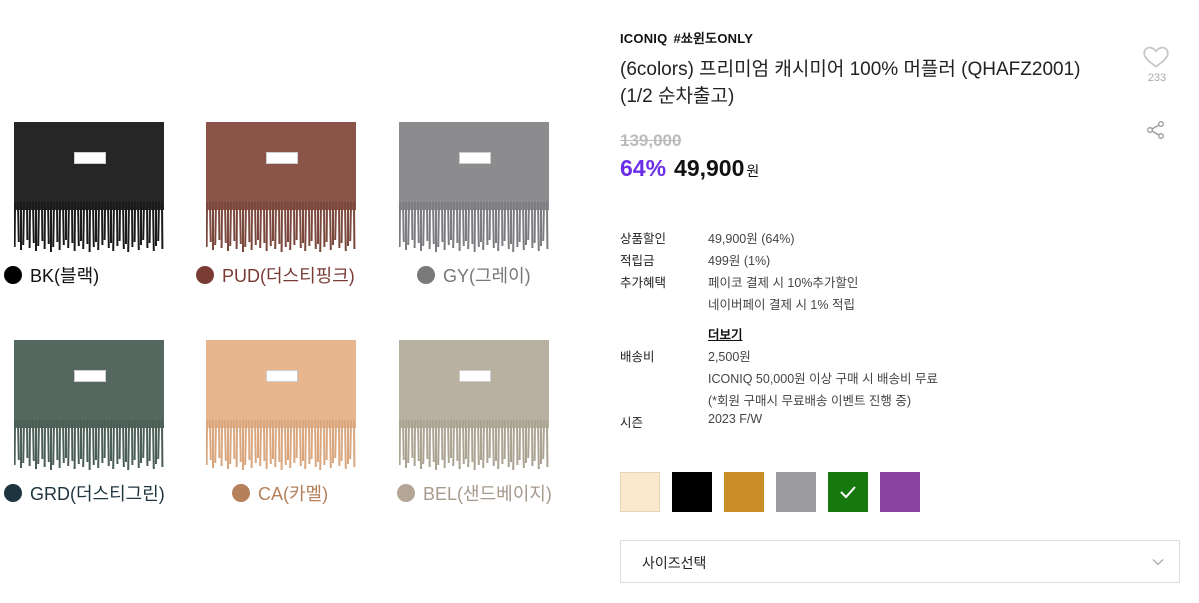 Image resolution: width=1199 pixels, height=603 pixels. I want to click on color-code-label: GY(그레이), so click(487, 276).